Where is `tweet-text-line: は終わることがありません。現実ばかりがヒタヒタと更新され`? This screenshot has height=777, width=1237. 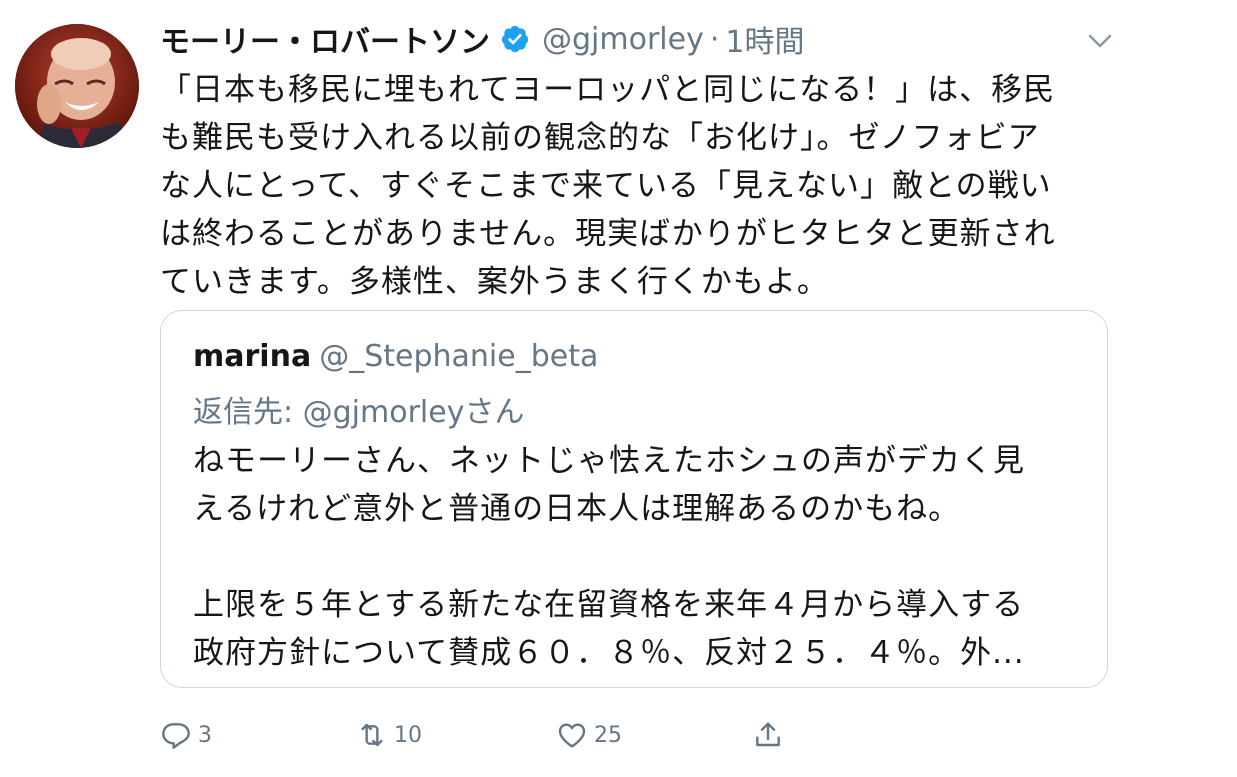 tweet-text-line: は終わることがありません。現実ばかりがヒタヒタと更新され is located at coordinates (608, 234).